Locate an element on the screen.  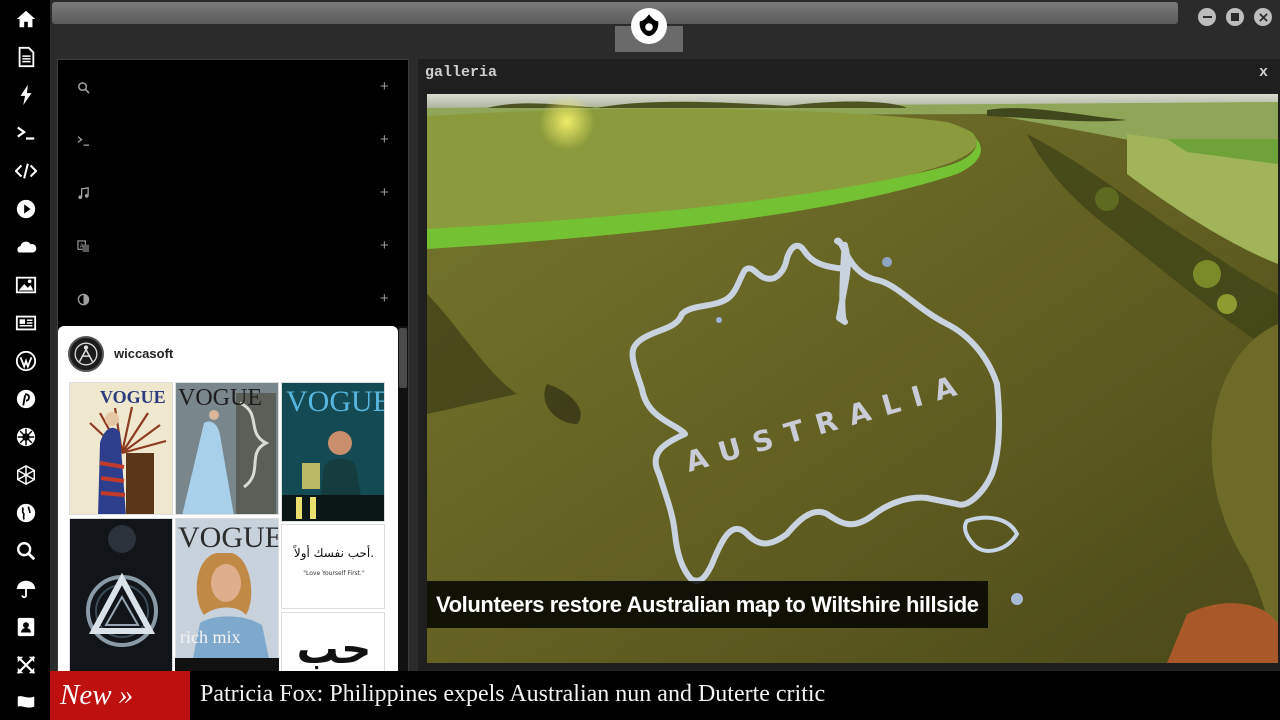
flag-icon is located at coordinates (26, 703).